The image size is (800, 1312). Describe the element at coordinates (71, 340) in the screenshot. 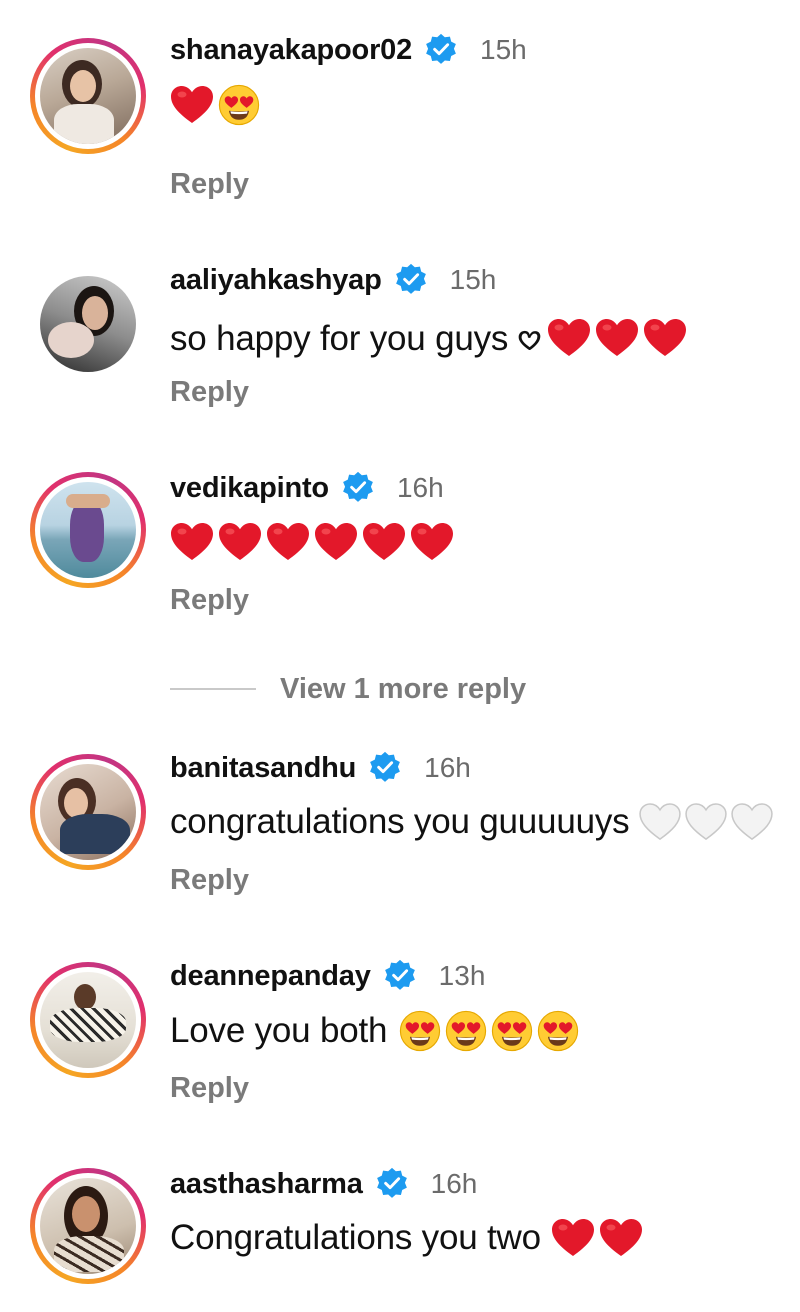

I see `avatar-pillow` at that location.